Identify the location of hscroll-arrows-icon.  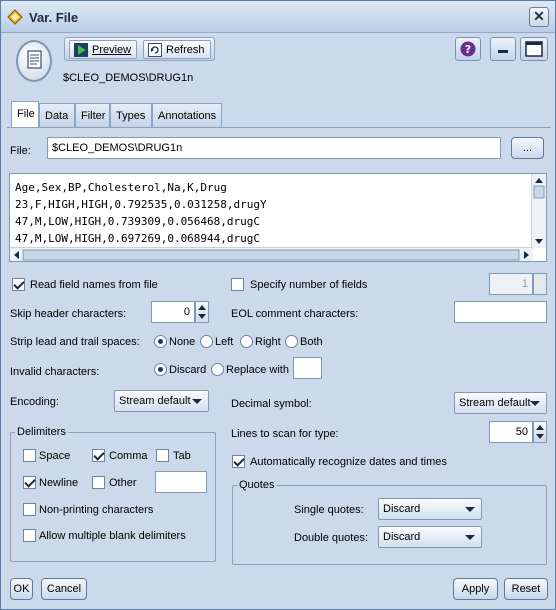
(271, 255).